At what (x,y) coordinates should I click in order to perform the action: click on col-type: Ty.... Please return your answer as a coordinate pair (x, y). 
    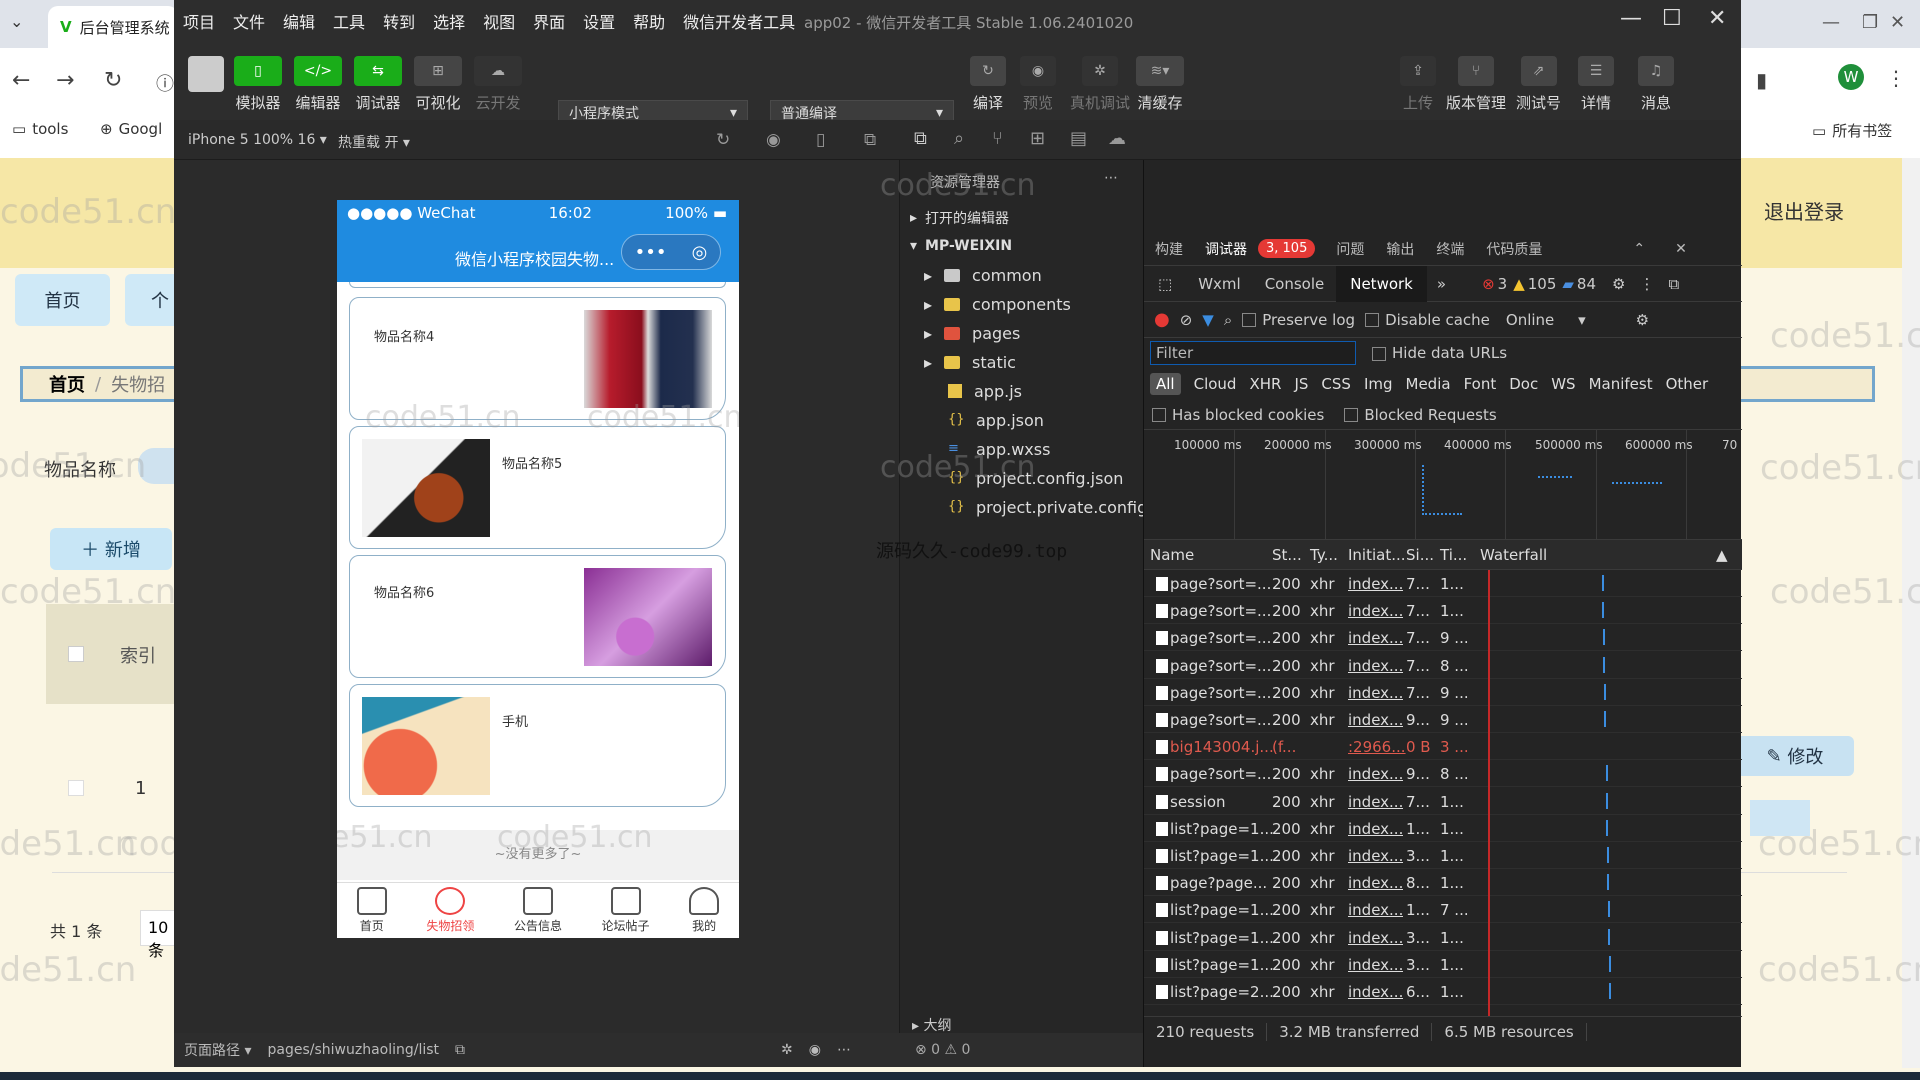
    Looking at the image, I should click on (1324, 555).